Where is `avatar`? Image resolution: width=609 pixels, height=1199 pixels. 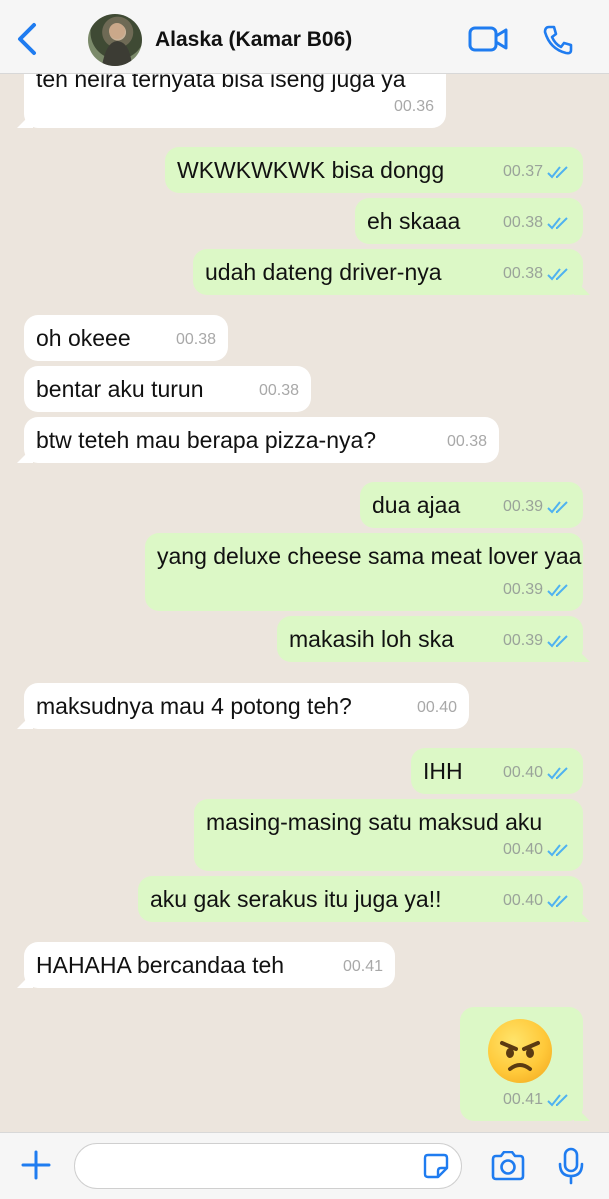 avatar is located at coordinates (115, 40).